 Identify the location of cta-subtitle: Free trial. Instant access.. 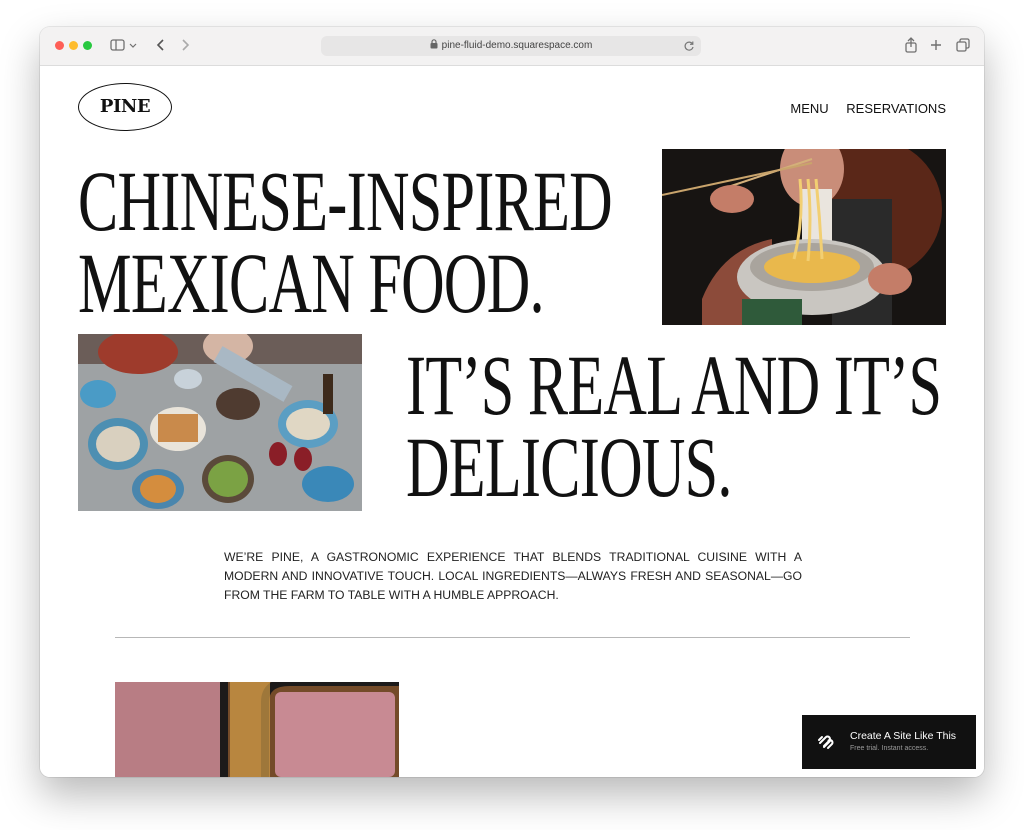
(889, 748).